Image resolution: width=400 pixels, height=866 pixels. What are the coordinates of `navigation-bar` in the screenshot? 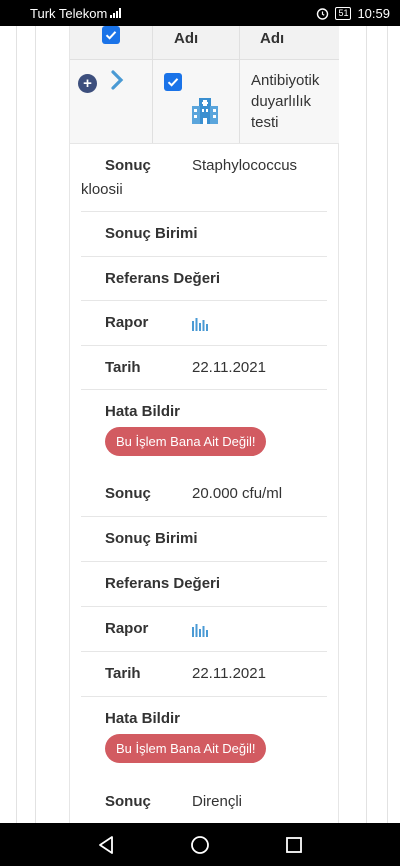 It's located at (200, 844).